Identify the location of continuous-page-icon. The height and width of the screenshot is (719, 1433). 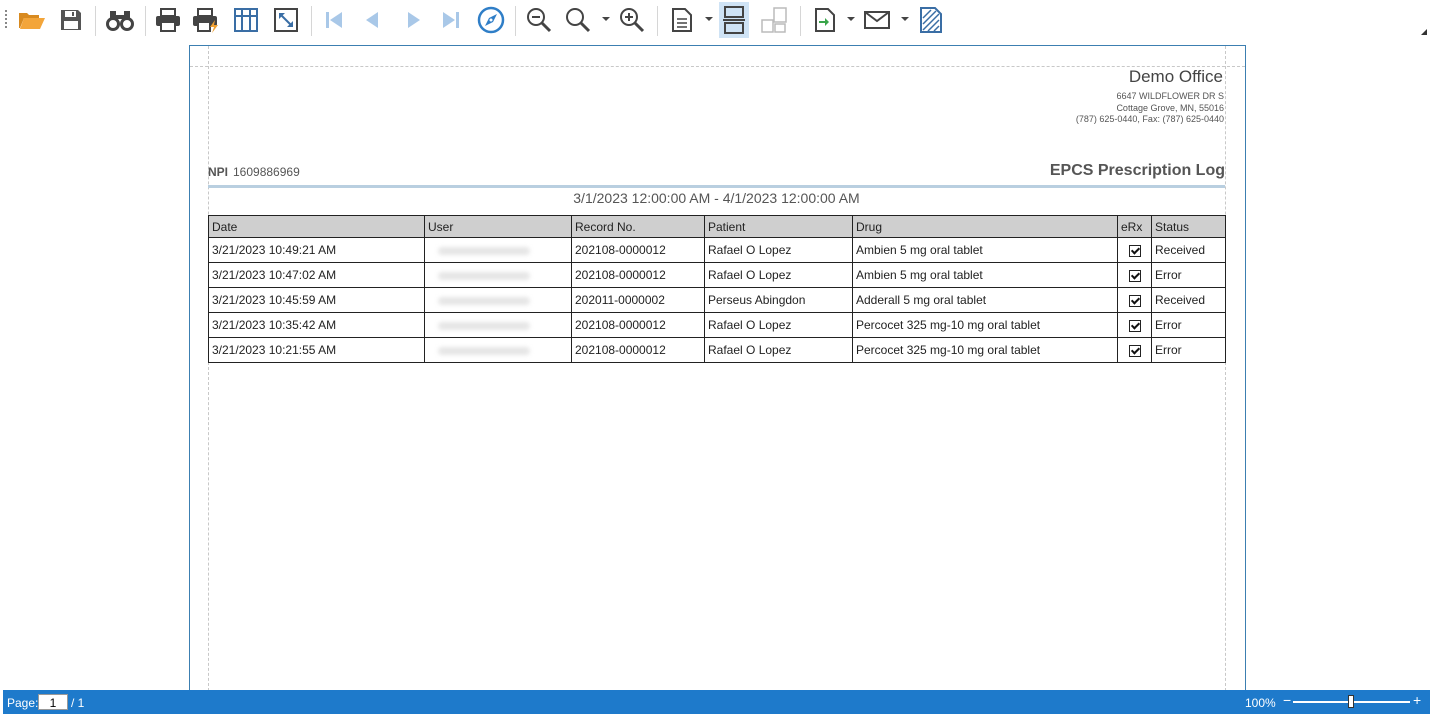
(734, 20).